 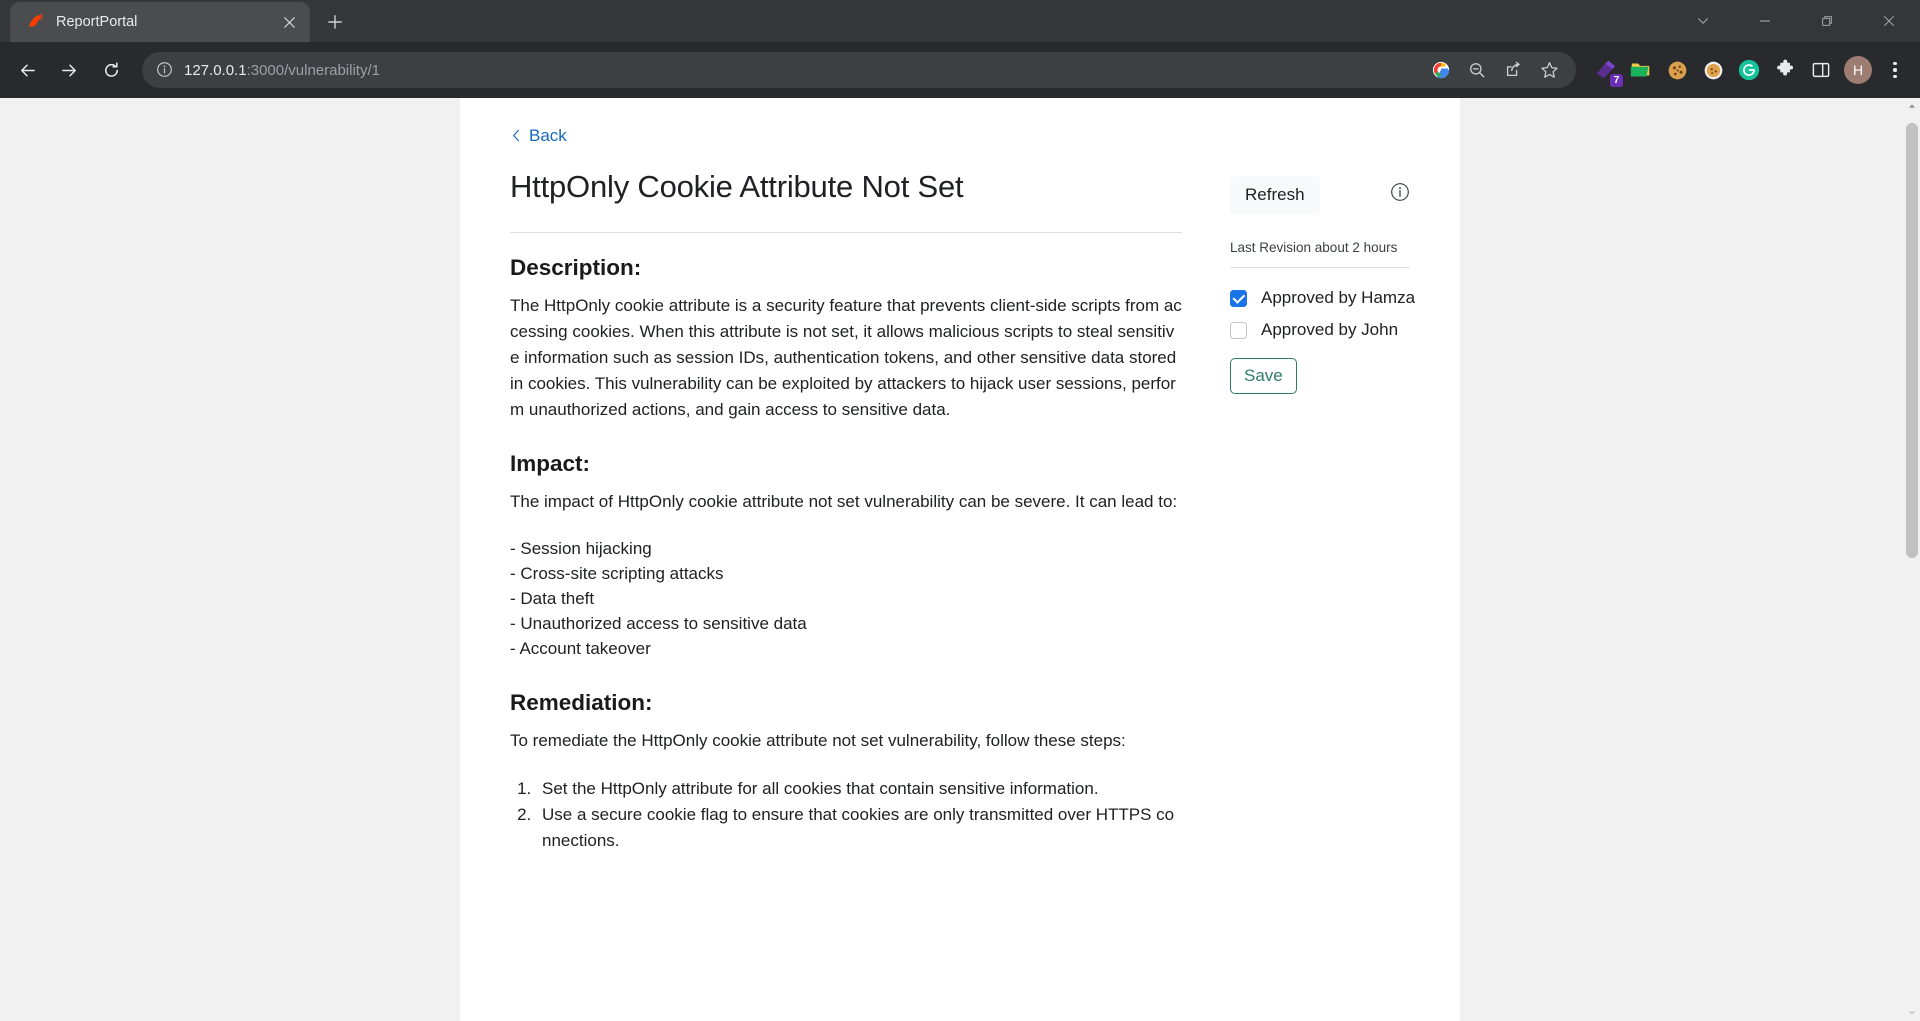 I want to click on remediation-heading: Remediation:, so click(x=581, y=702).